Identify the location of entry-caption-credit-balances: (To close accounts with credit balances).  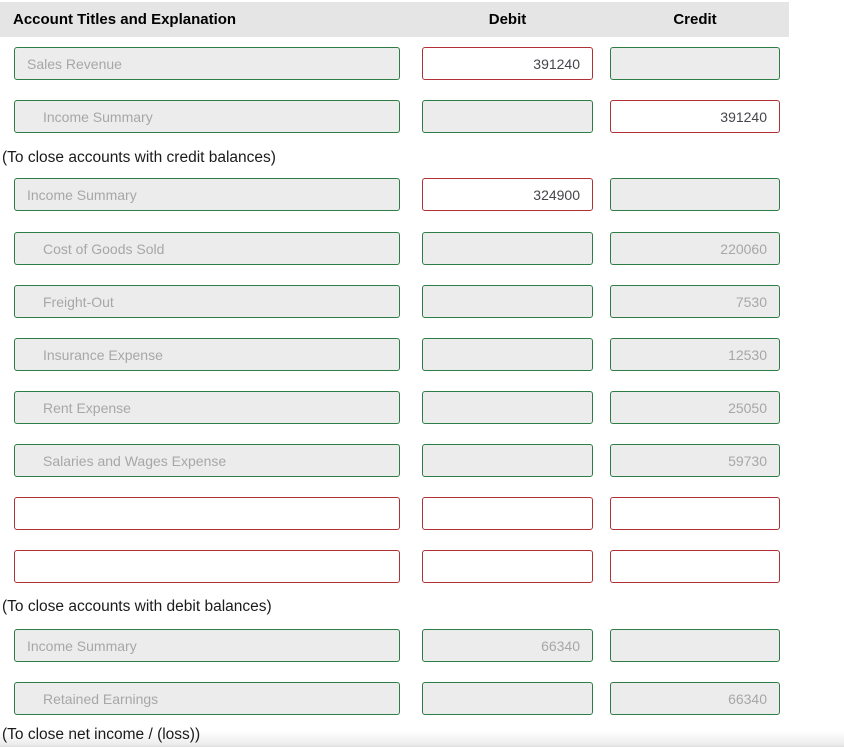
(139, 157).